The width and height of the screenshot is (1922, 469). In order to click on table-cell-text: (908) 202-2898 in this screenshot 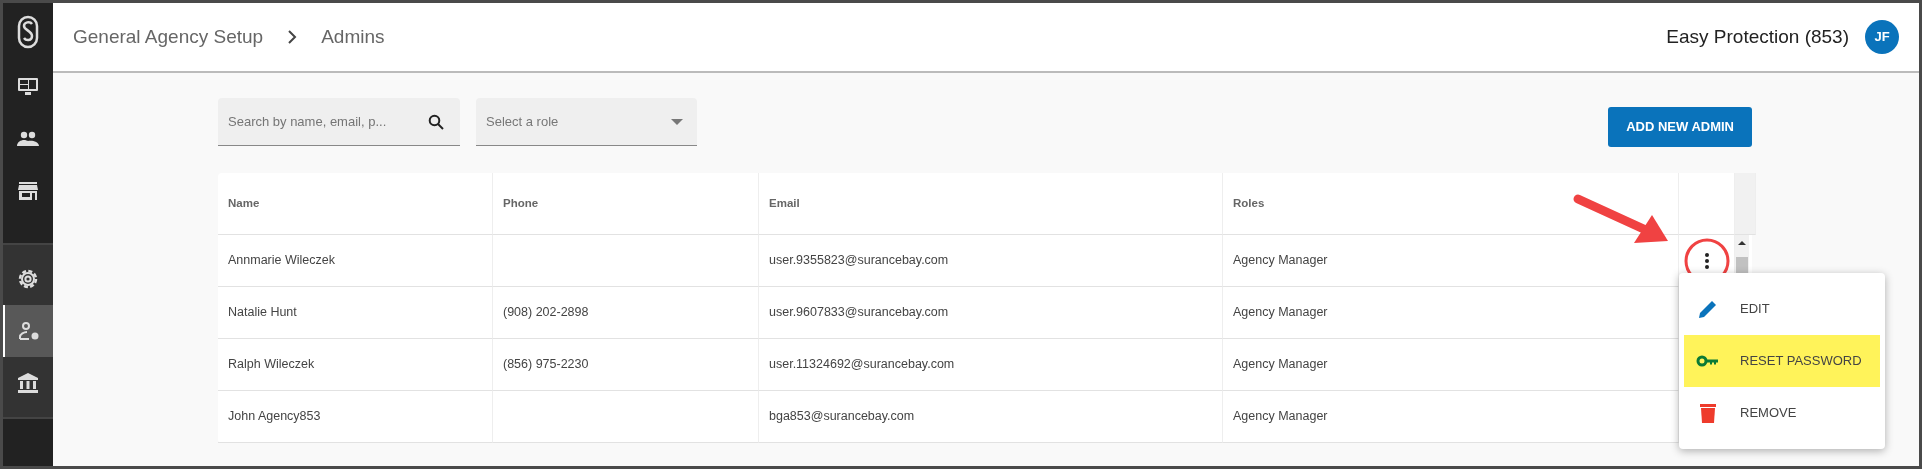, I will do `click(546, 313)`.